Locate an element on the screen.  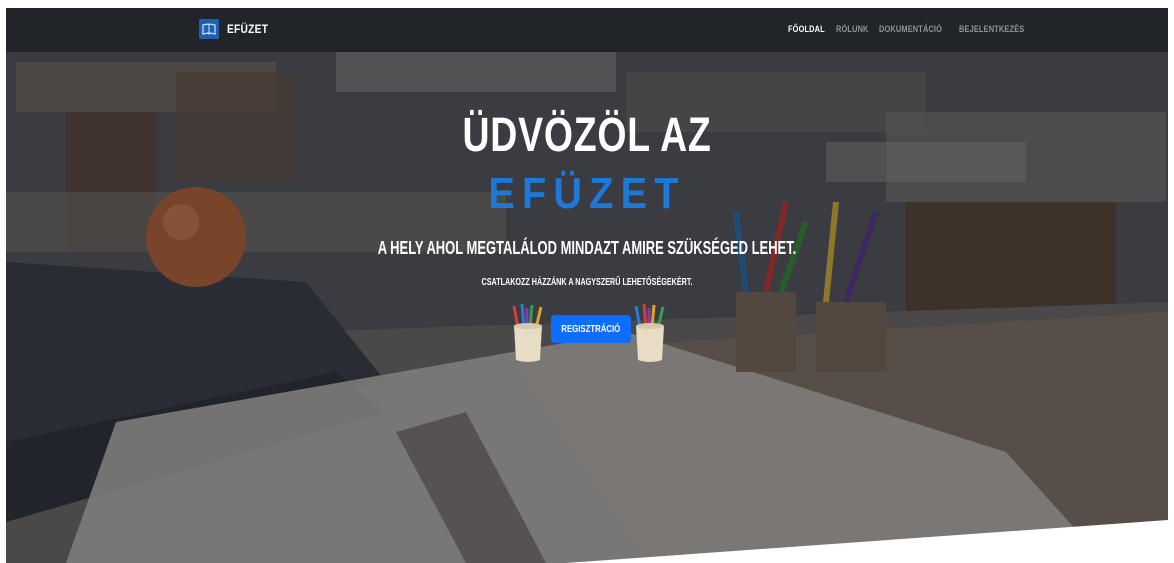
brand-name: EFÜZET is located at coordinates (248, 29).